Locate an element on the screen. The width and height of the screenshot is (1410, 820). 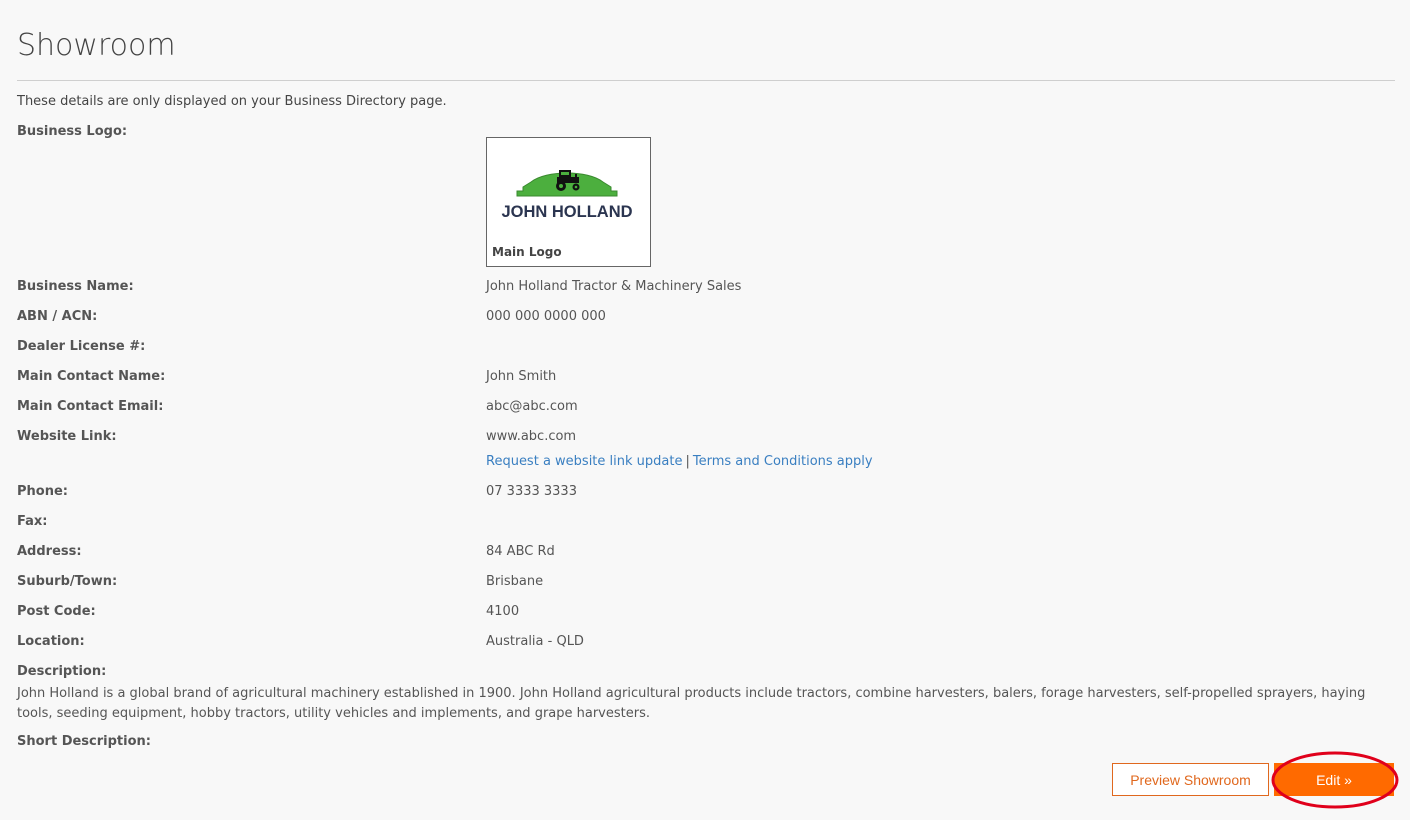
contact-name-label: Main Contact Name: is located at coordinates (91, 376).